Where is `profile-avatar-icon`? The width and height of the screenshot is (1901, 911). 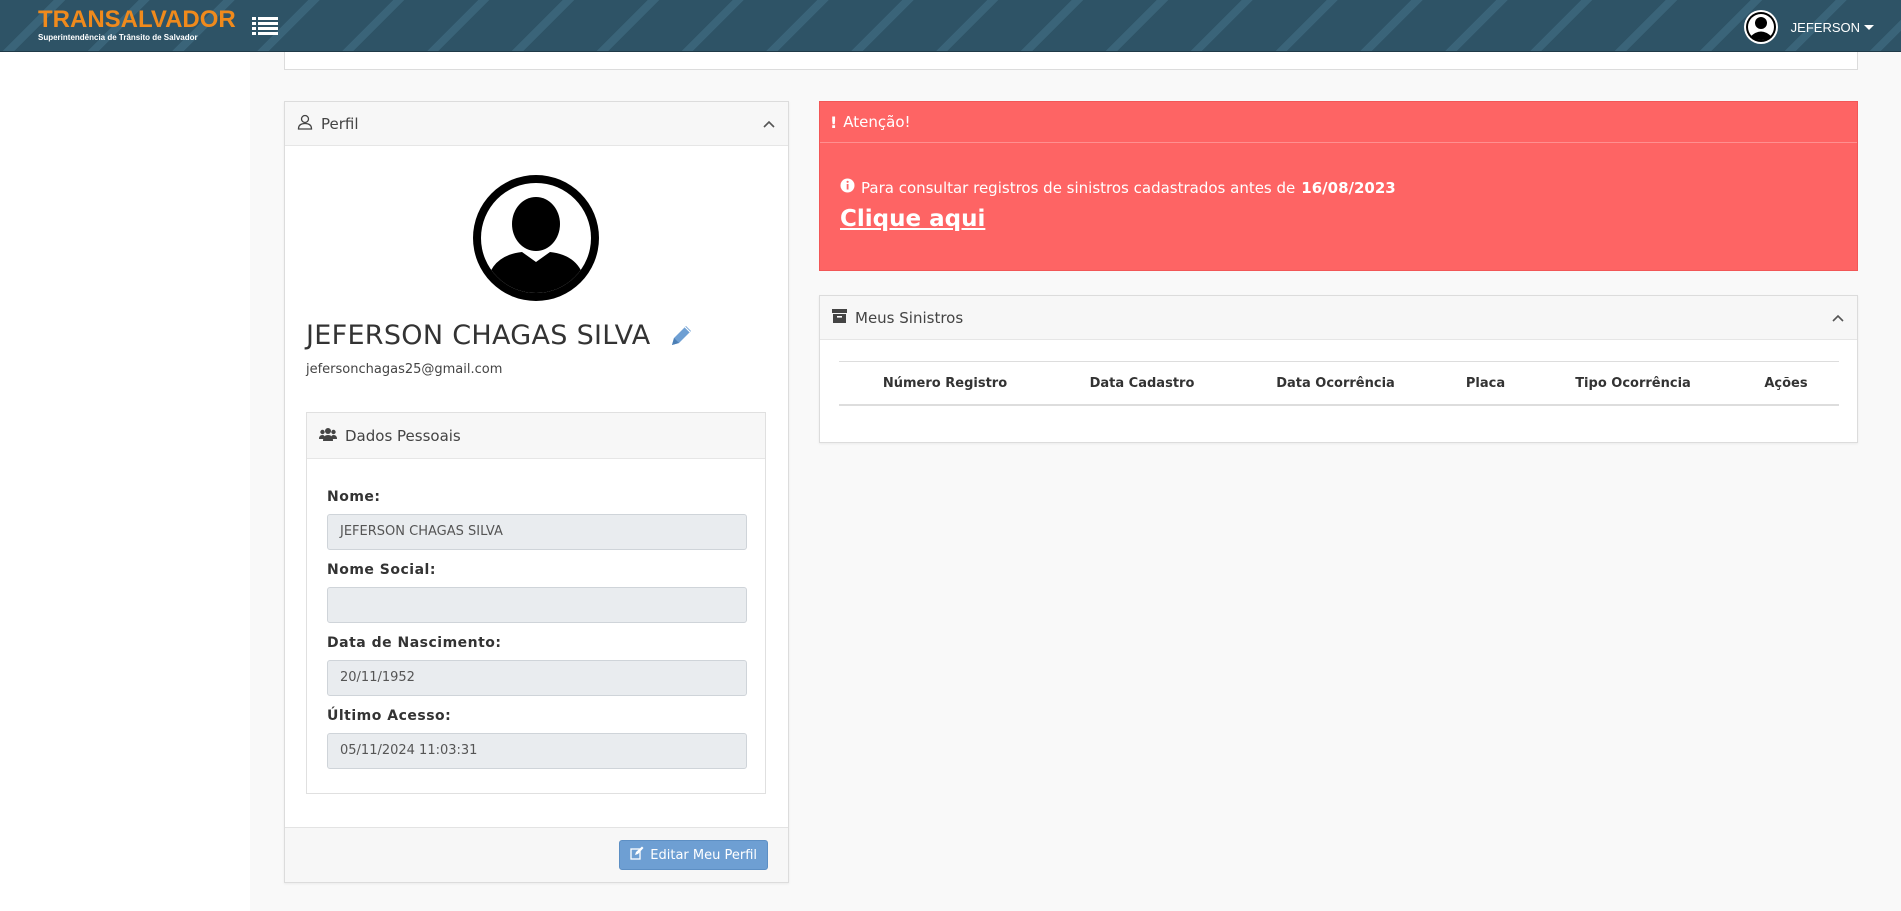
profile-avatar-icon is located at coordinates (536, 238).